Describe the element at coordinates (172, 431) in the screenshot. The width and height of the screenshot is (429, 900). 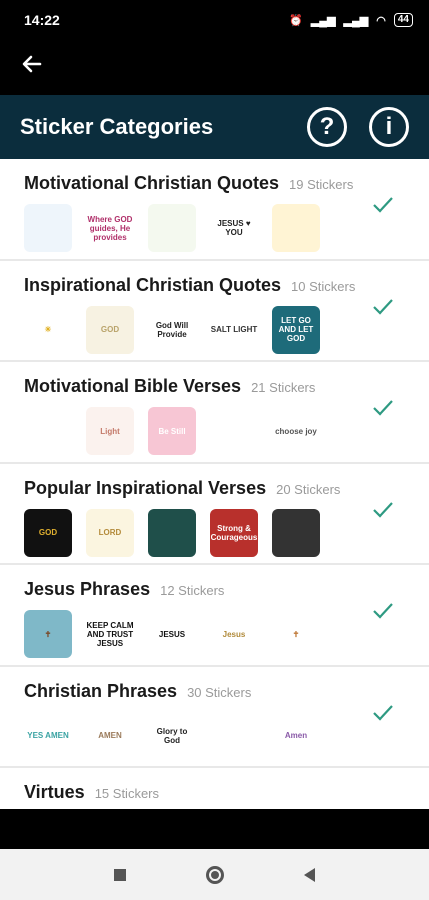
I see `sticker-thumbnail: Be Still` at that location.